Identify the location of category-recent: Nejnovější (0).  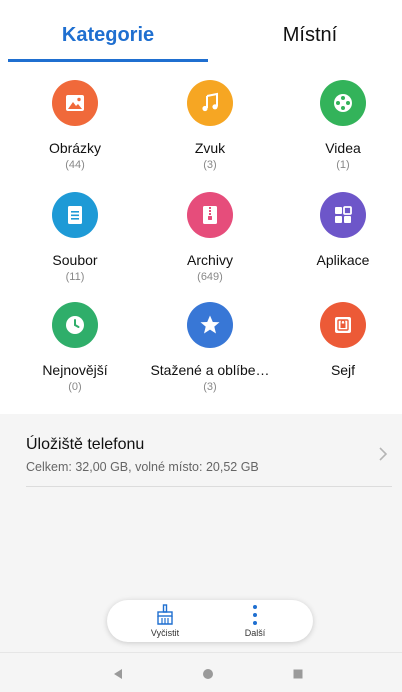
(75, 347).